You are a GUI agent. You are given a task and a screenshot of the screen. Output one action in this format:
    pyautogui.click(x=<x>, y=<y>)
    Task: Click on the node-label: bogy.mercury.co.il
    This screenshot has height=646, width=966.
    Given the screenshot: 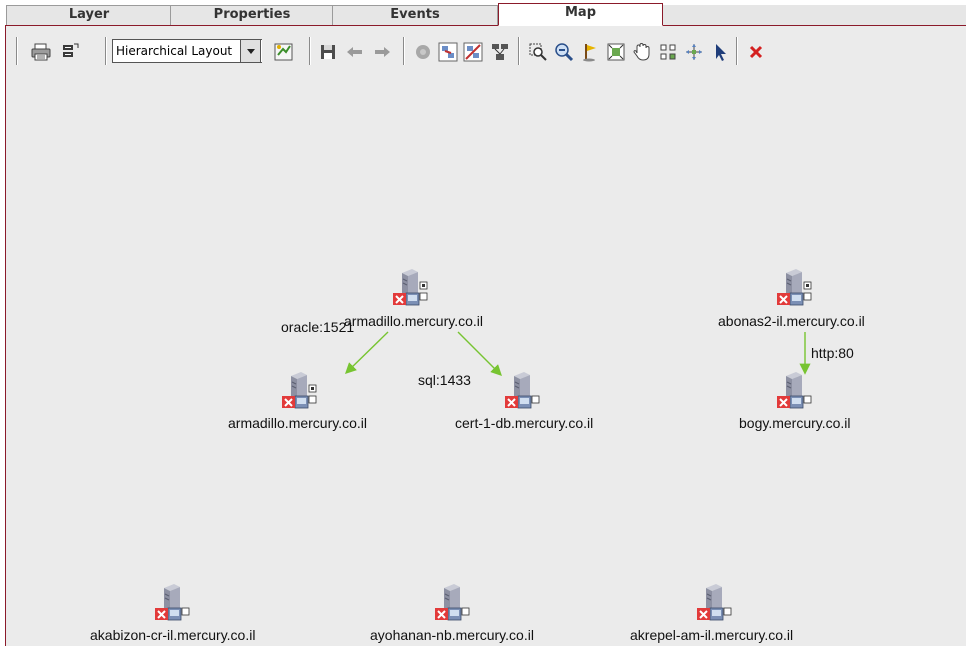 What is the action you would take?
    pyautogui.click(x=795, y=423)
    